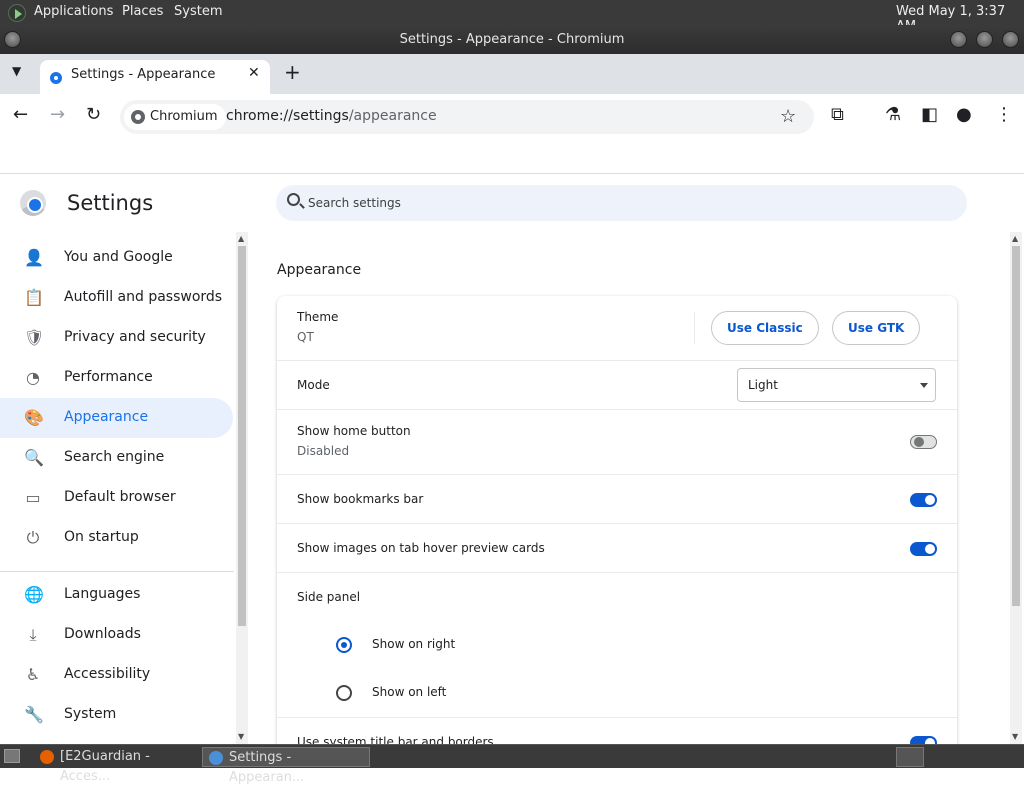  What do you see at coordinates (198, 11) in the screenshot?
I see `system-menu: System` at bounding box center [198, 11].